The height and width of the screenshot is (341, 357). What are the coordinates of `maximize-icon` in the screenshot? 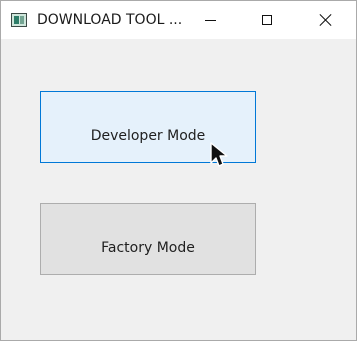 It's located at (267, 20).